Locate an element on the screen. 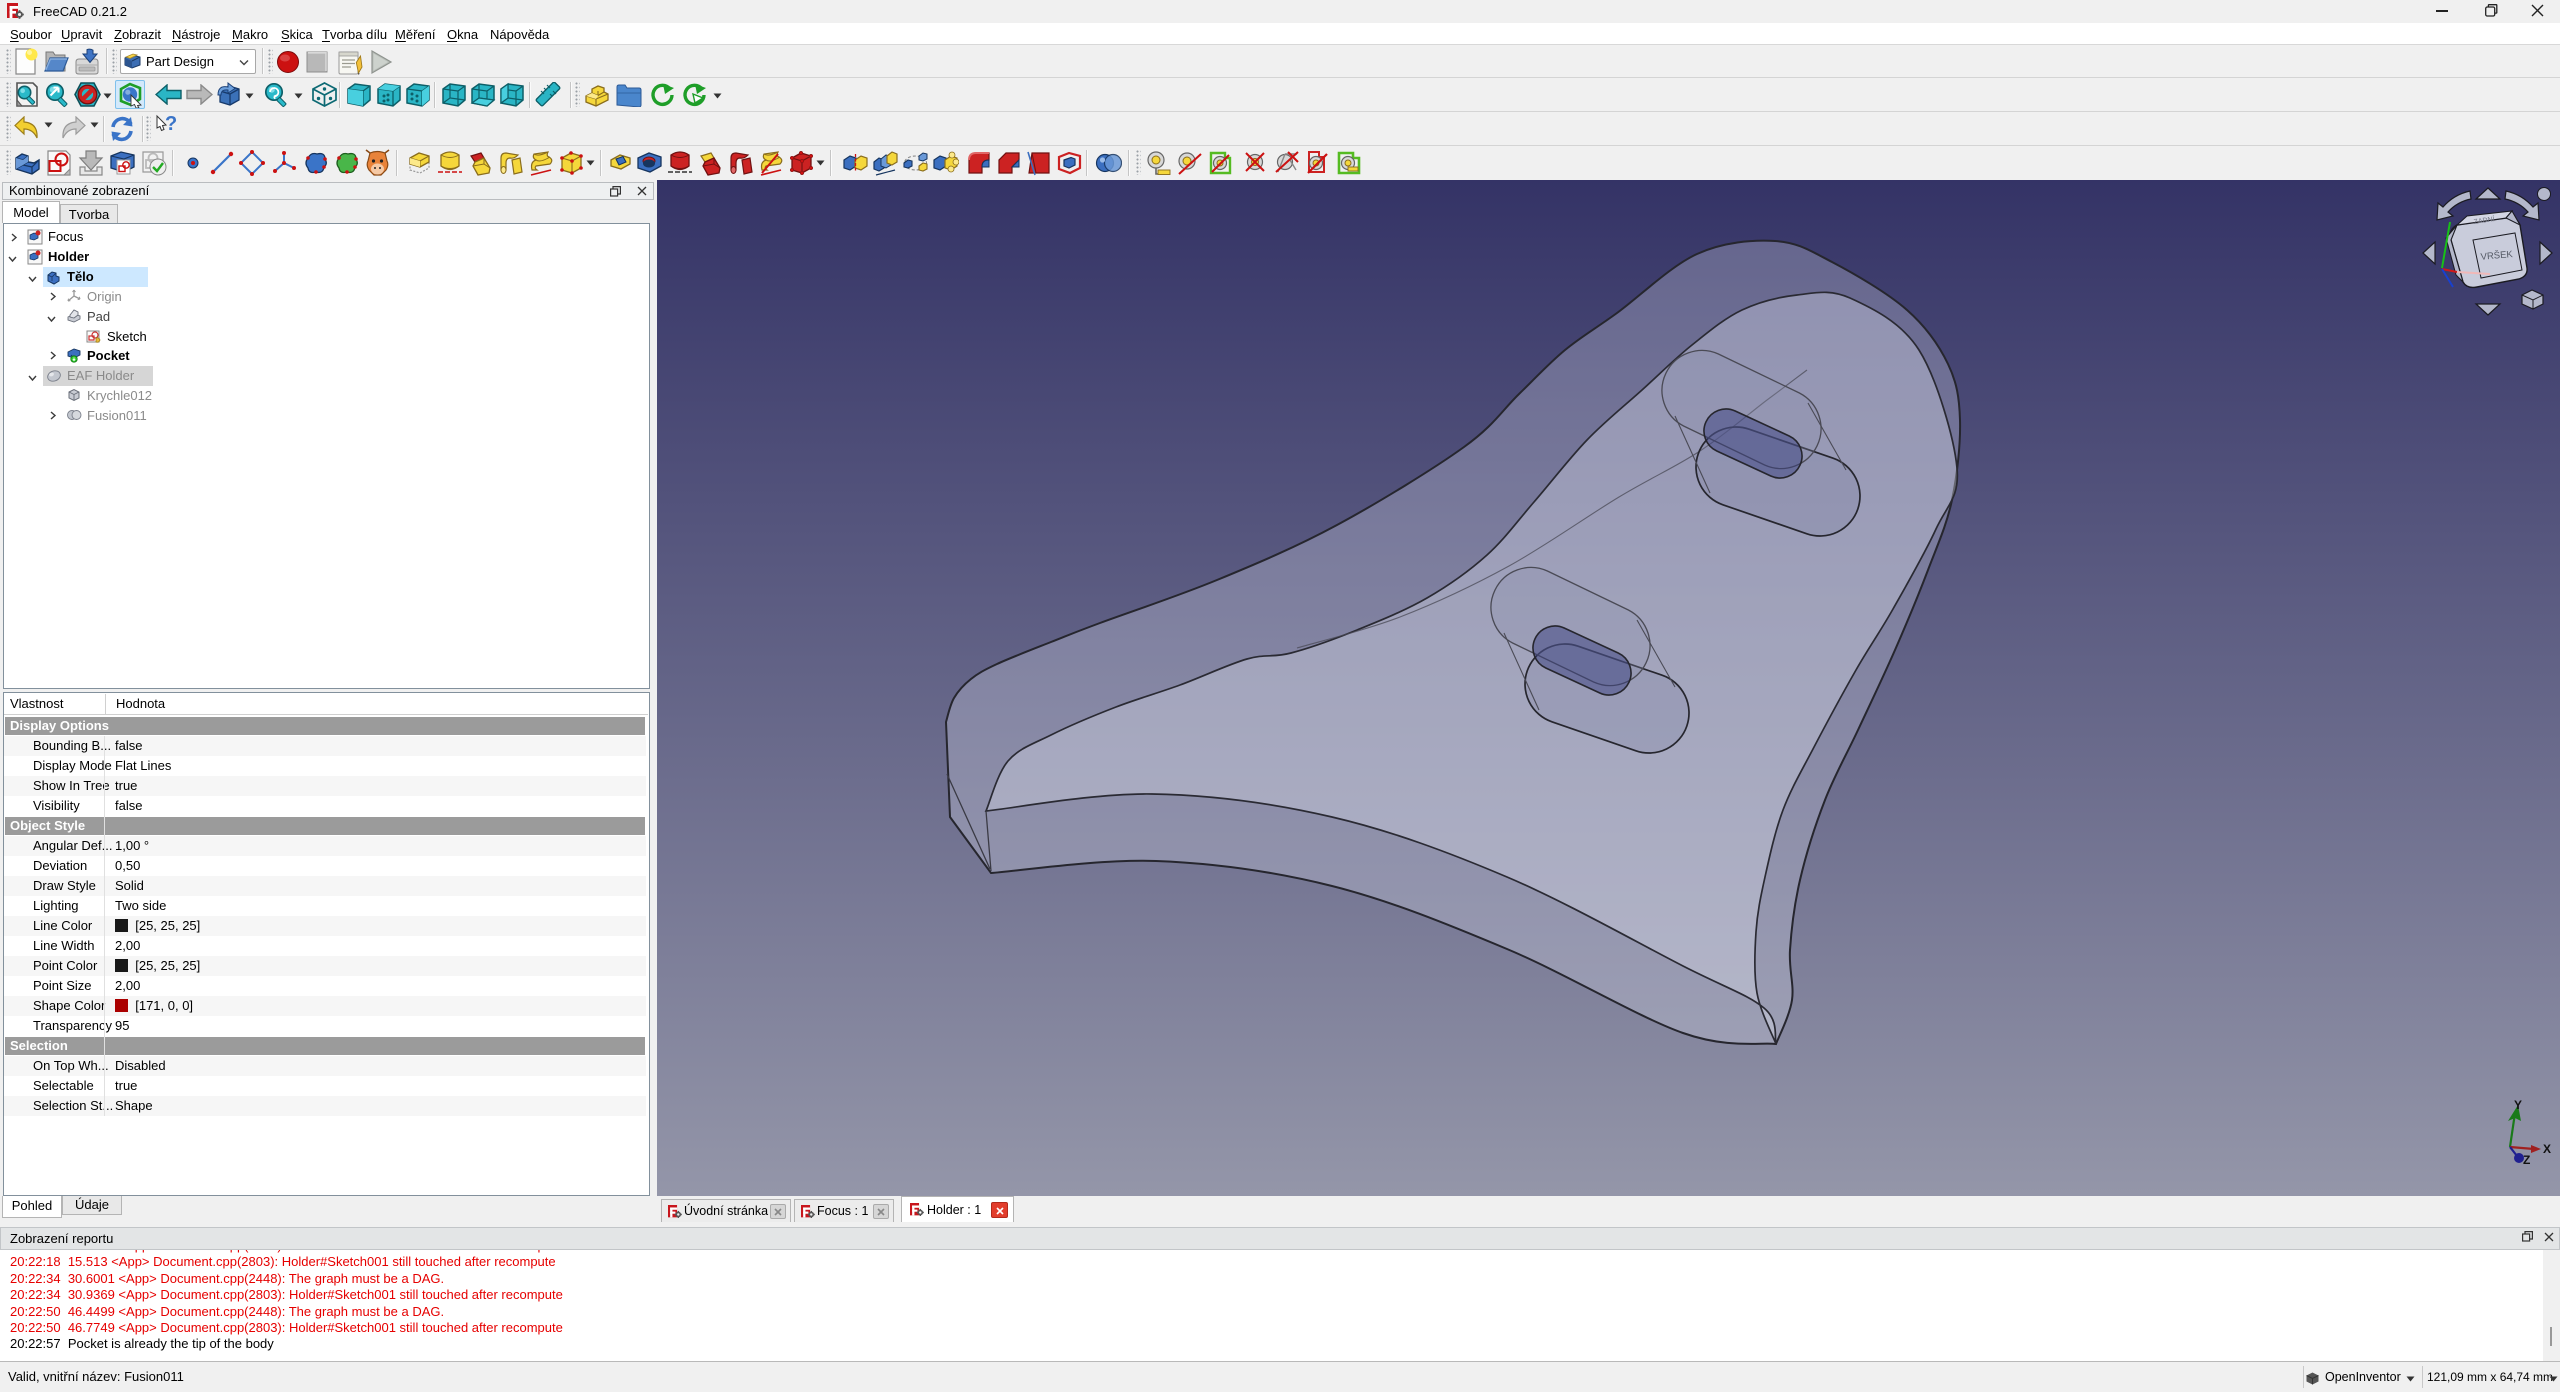 This screenshot has height=1392, width=2560. svg-text: X is located at coordinates (2547, 1149).